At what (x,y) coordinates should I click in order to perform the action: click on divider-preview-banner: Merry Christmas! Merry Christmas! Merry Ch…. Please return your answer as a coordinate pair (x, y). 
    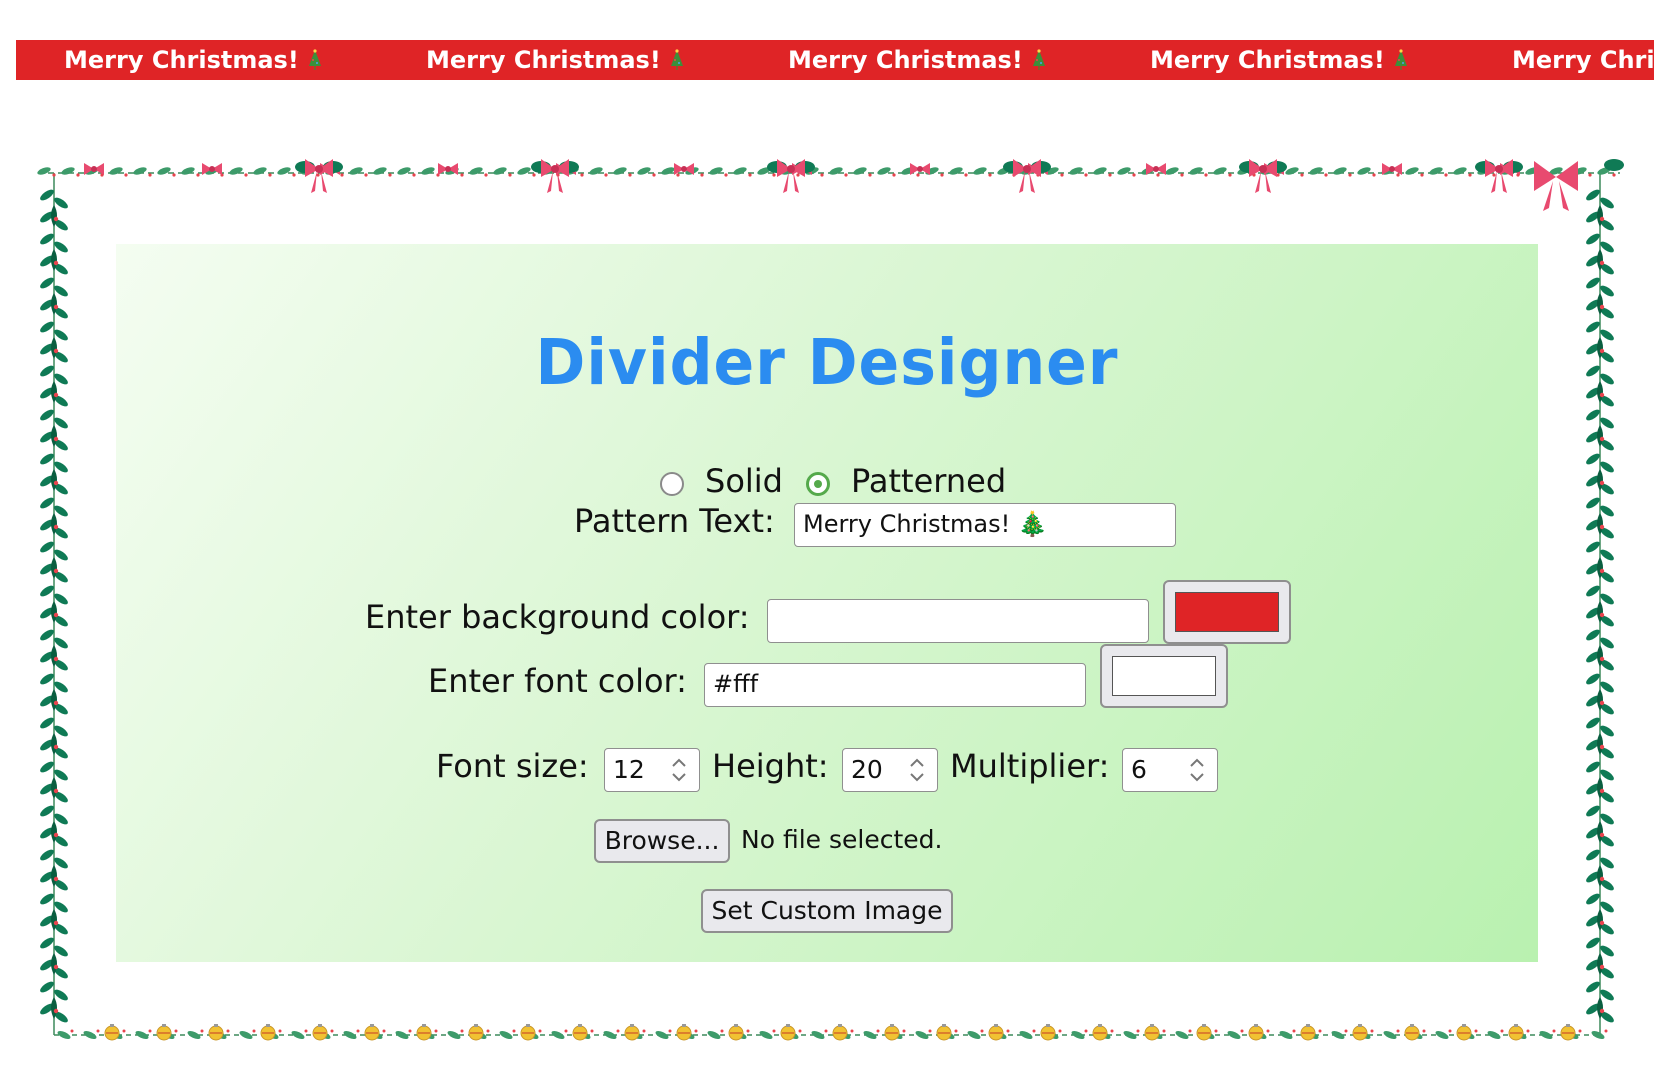
    Looking at the image, I should click on (835, 60).